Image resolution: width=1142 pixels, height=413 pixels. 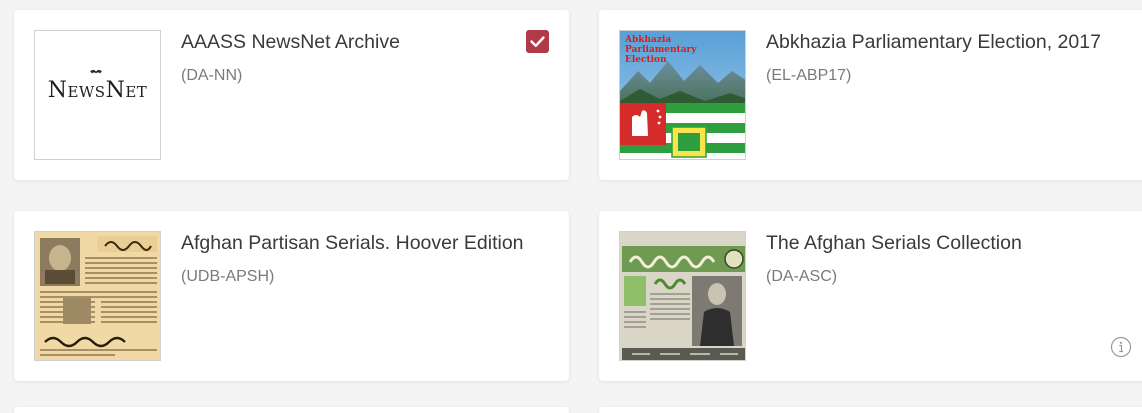 I want to click on collection-thumbnail: Abkhazia Parliamentary Election, so click(x=682, y=95).